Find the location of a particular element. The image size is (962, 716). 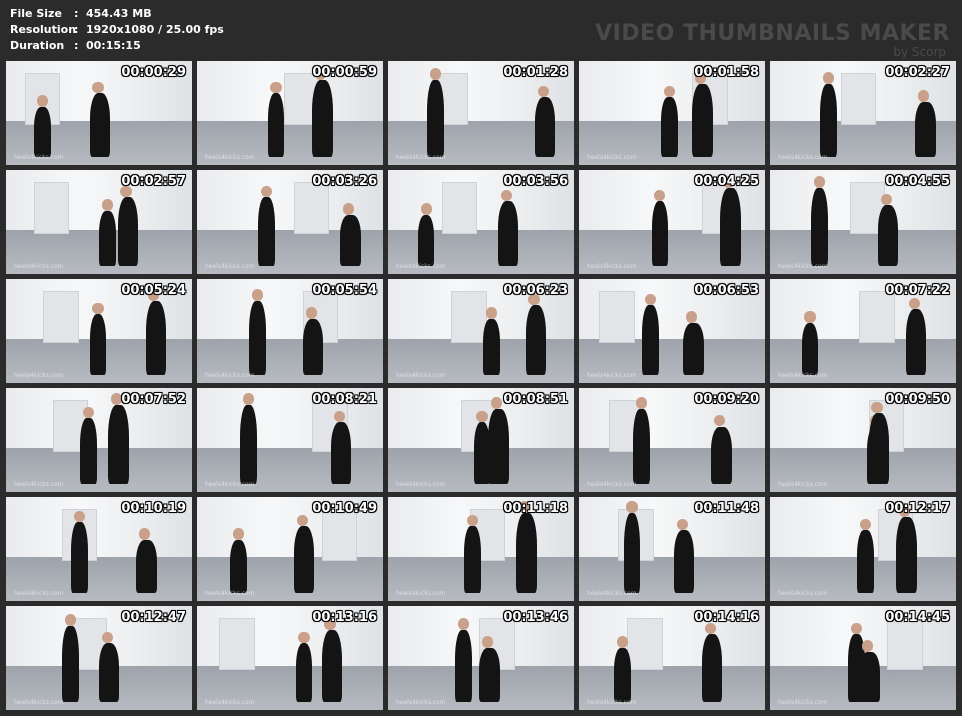

video-thumbnail: heels4kicks.com 00:08:21 is located at coordinates (290, 440).